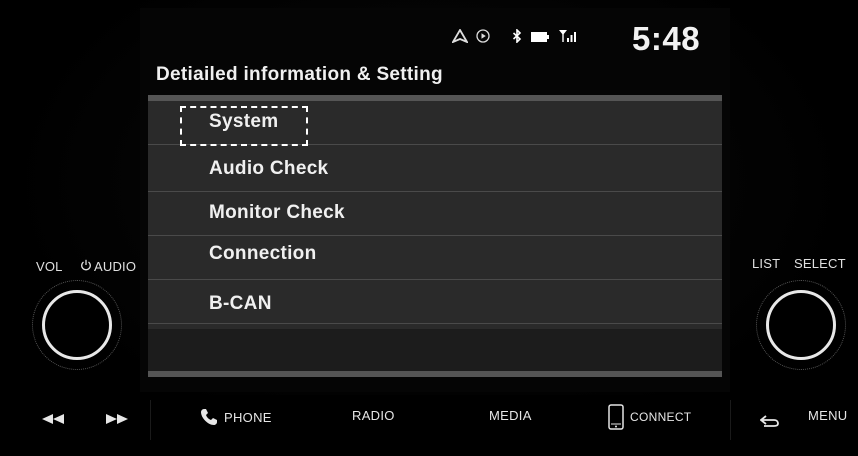  I want to click on audio-power-label: AUDIO, so click(108, 266).